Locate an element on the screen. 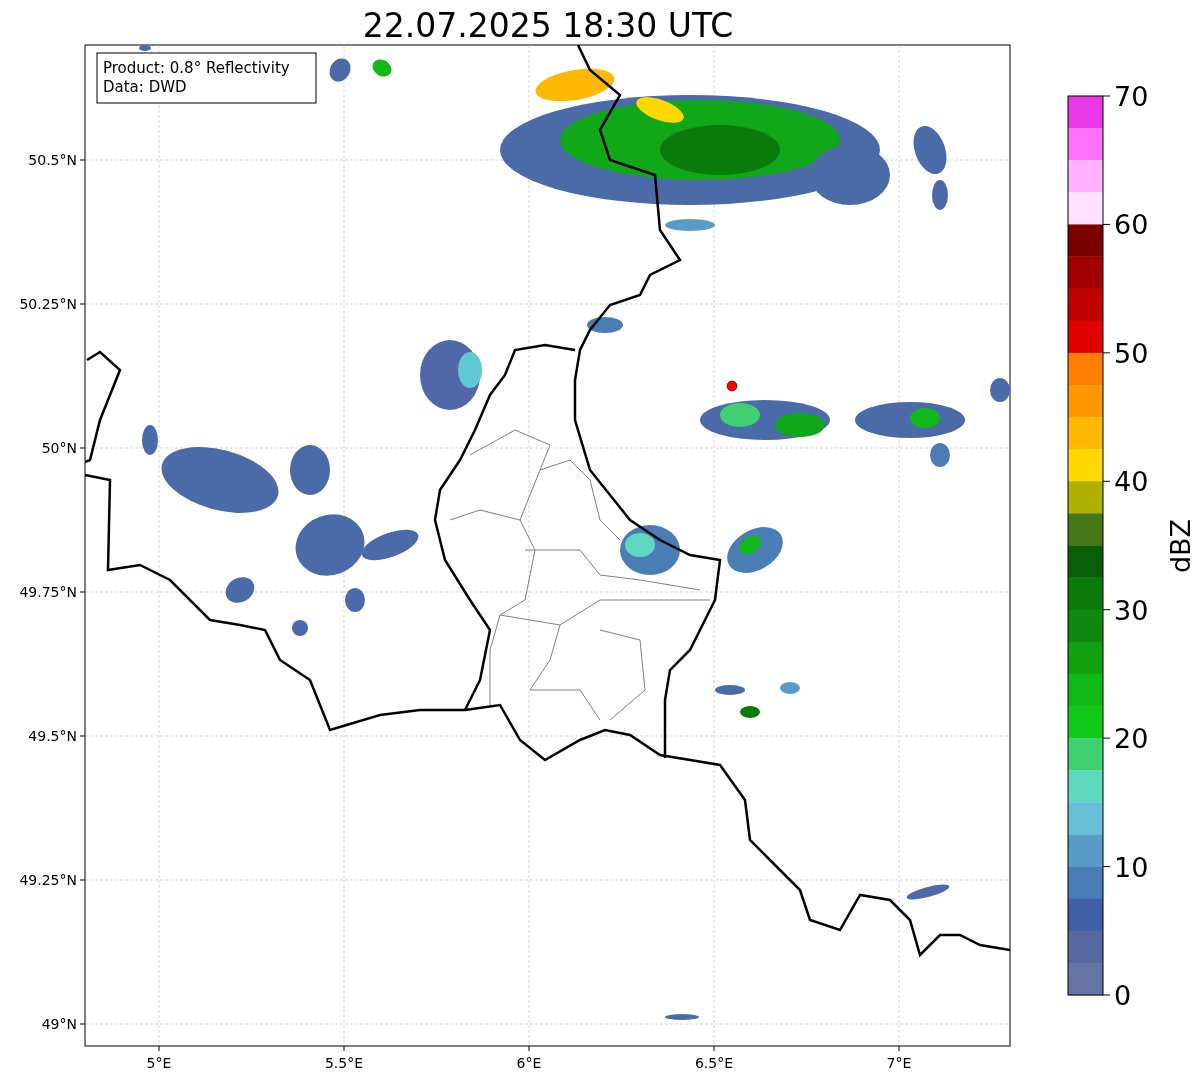 The height and width of the screenshot is (1081, 1202). tick-label: 10 is located at coordinates (1131, 867).